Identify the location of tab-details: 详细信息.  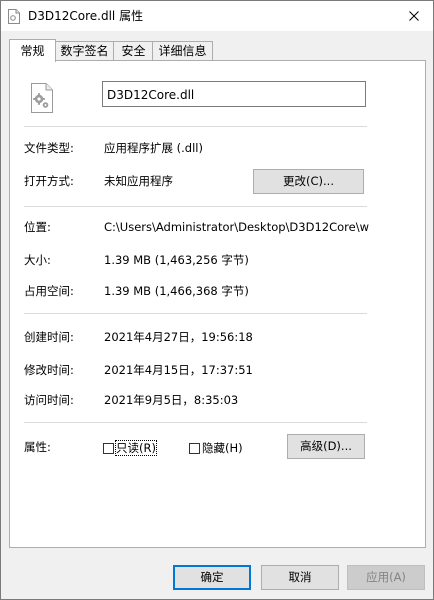
(182, 51).